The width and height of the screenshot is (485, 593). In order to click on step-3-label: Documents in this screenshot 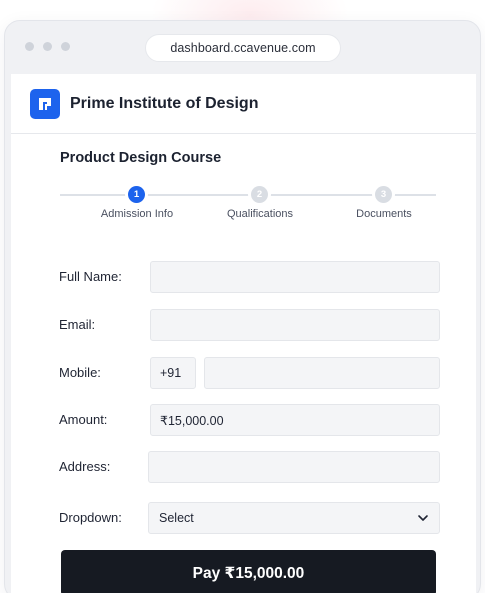, I will do `click(384, 214)`.